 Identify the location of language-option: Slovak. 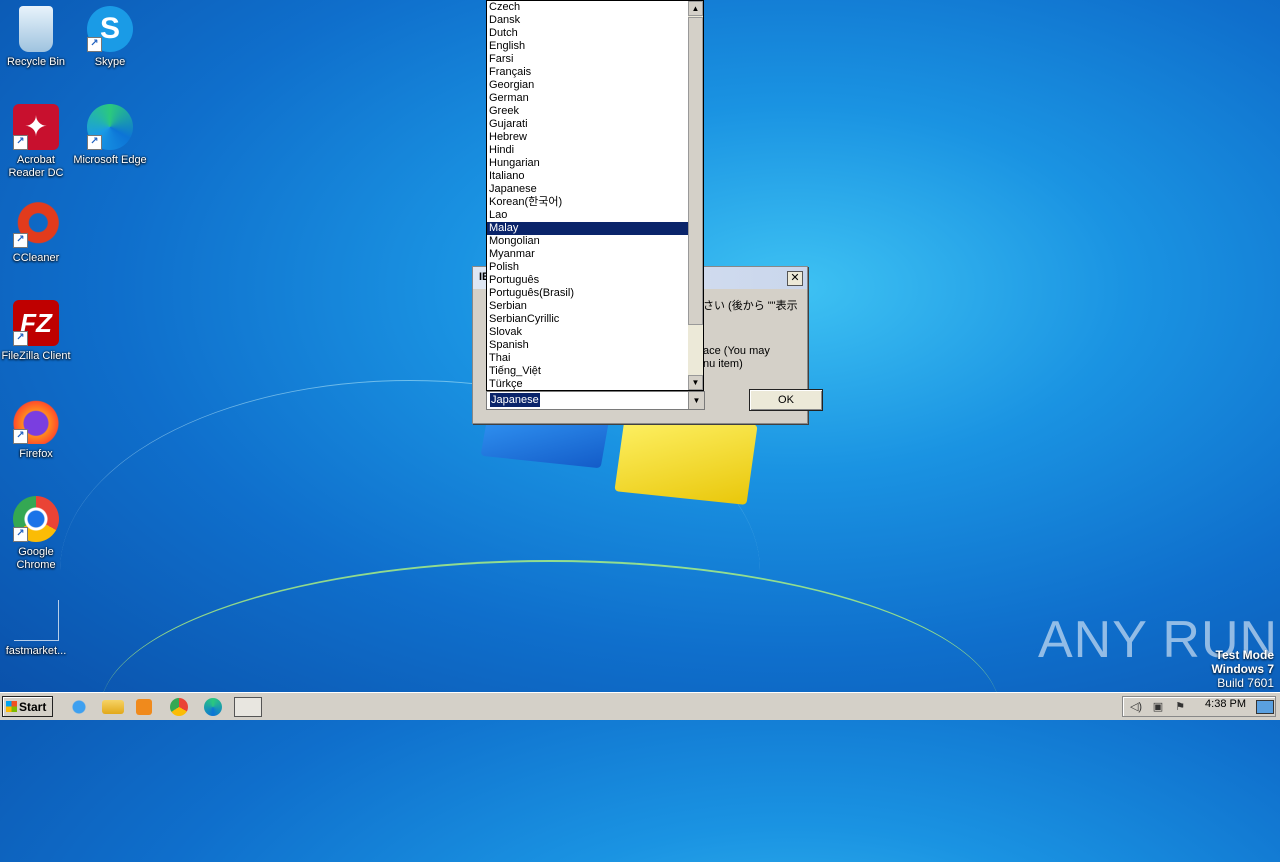
(588, 332).